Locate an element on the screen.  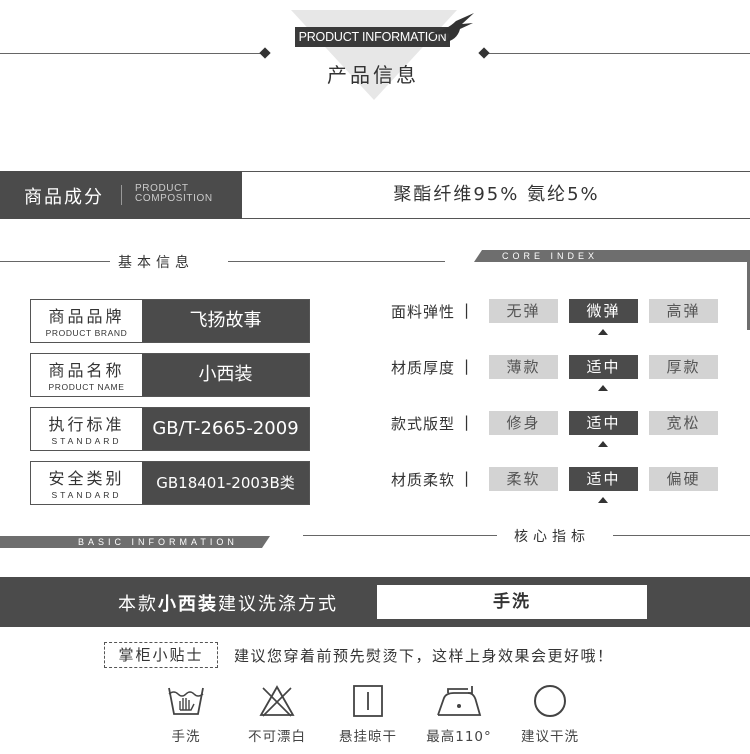
info-value-standard: GB/T-2665-2009 is located at coordinates (225, 429).